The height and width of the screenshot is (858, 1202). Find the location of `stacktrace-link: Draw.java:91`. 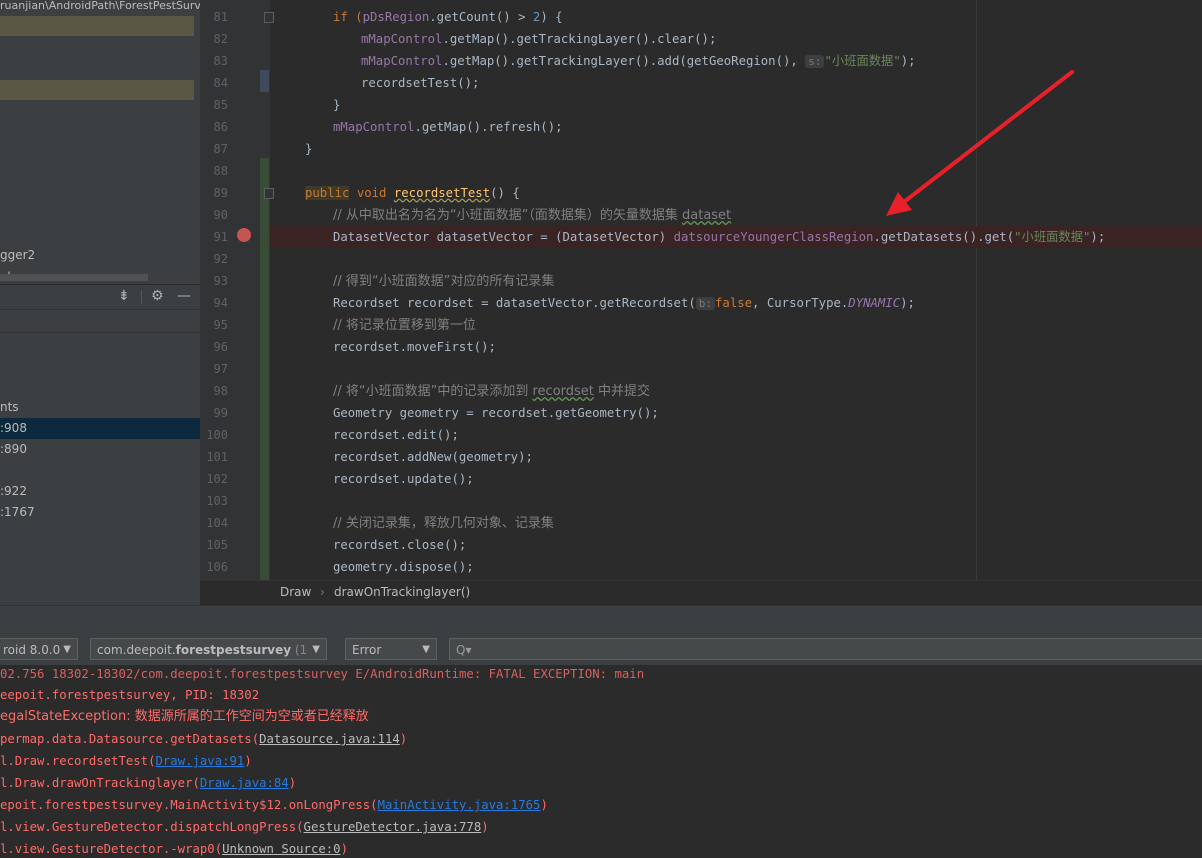

stacktrace-link: Draw.java:91 is located at coordinates (199, 761).